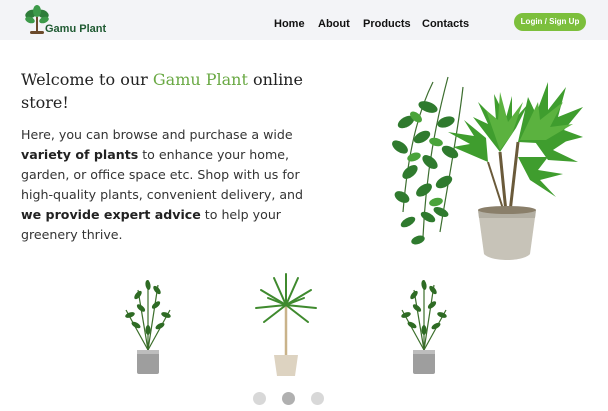 Image resolution: width=608 pixels, height=411 pixels. Describe the element at coordinates (171, 91) in the screenshot. I see `welcome-heading: Welcome to our Gamu Plant online store!` at that location.